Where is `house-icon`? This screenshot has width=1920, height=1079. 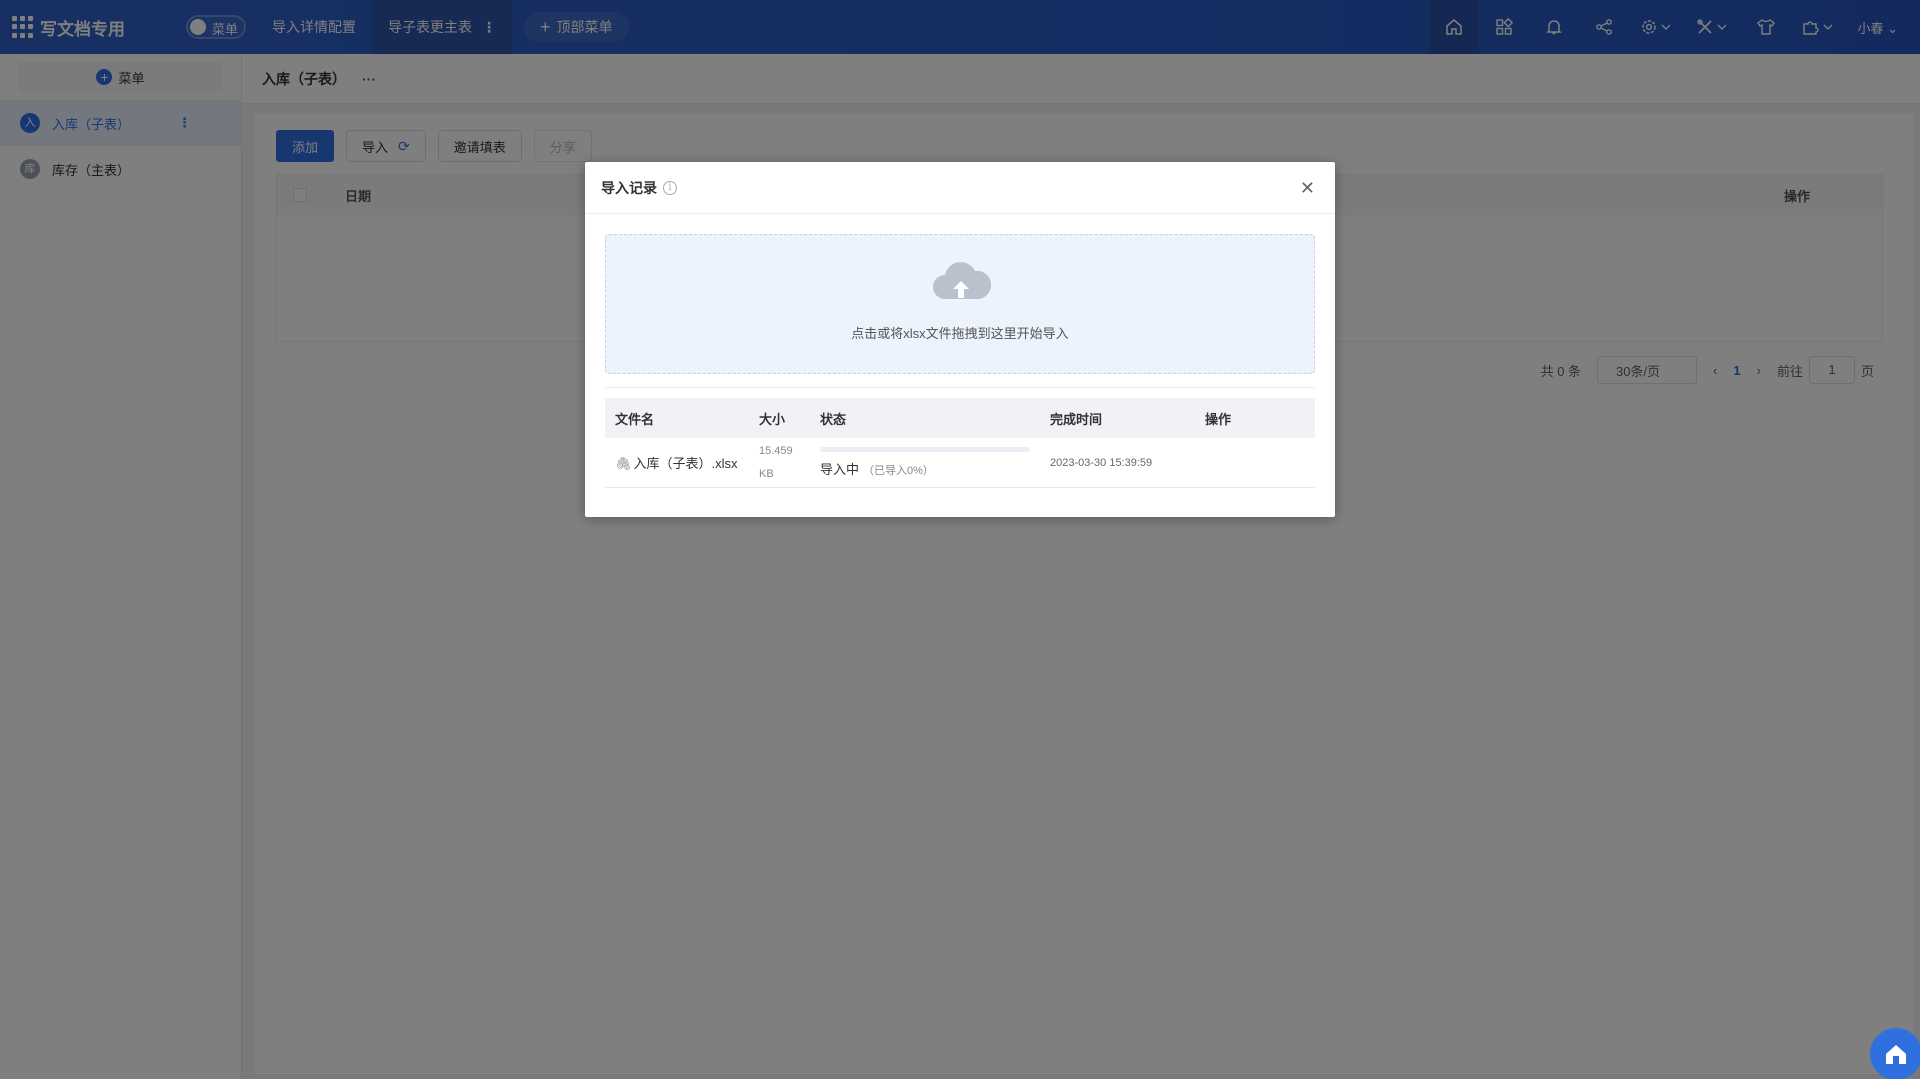
house-icon is located at coordinates (1896, 1054).